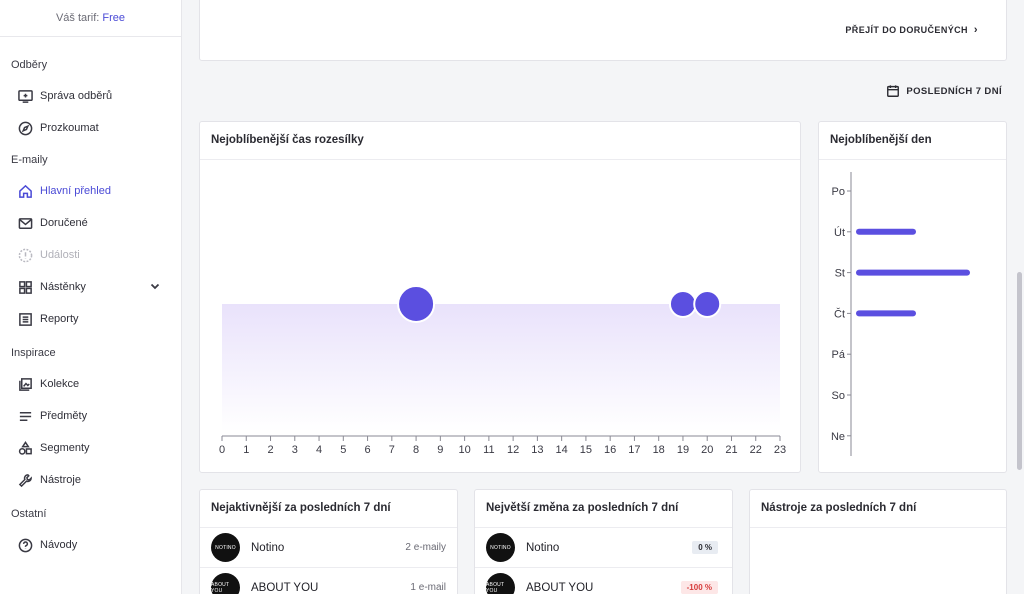 The height and width of the screenshot is (594, 1024). I want to click on mail-icon, so click(25, 223).